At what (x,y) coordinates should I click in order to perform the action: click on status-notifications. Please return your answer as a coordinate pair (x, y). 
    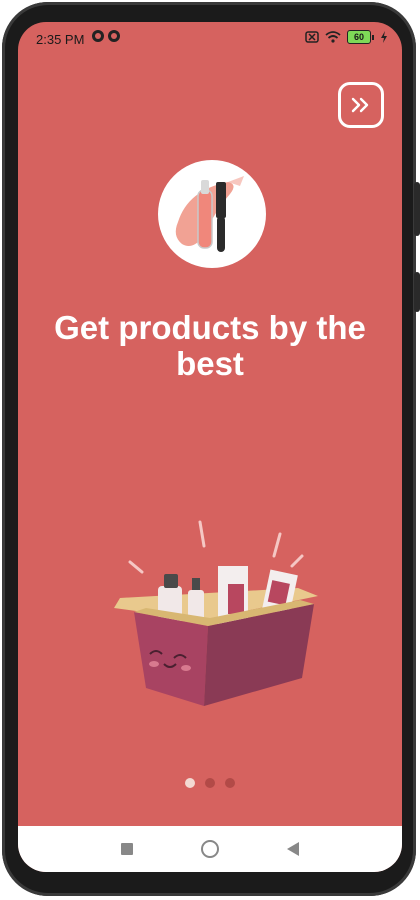
    Looking at the image, I should click on (106, 36).